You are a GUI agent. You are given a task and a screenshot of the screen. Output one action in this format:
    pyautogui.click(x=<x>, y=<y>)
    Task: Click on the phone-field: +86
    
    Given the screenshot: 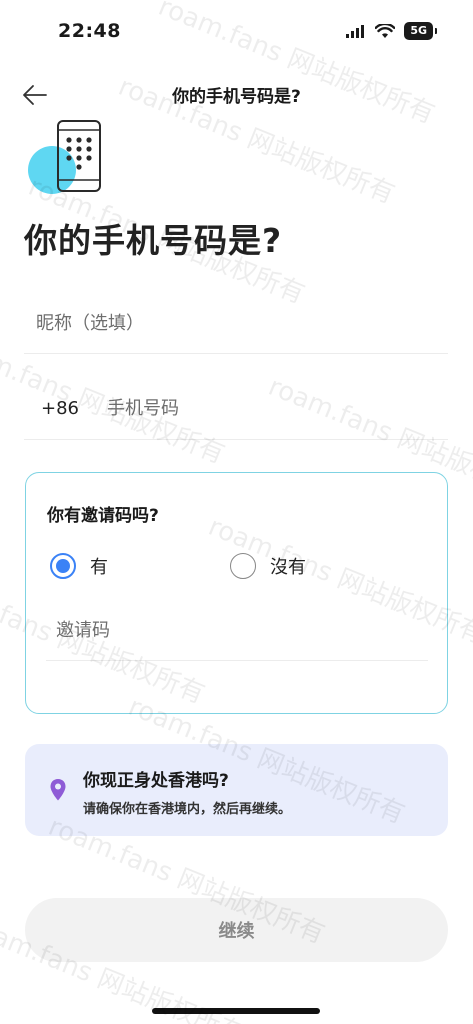 What is the action you would take?
    pyautogui.click(x=236, y=412)
    